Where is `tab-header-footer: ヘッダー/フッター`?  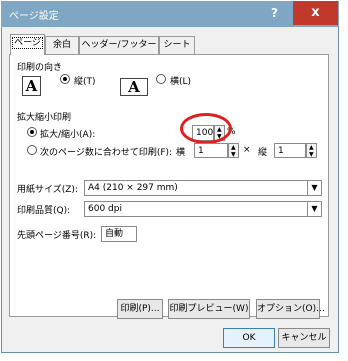
tab-header-footer: ヘッダー/フッター is located at coordinates (119, 45).